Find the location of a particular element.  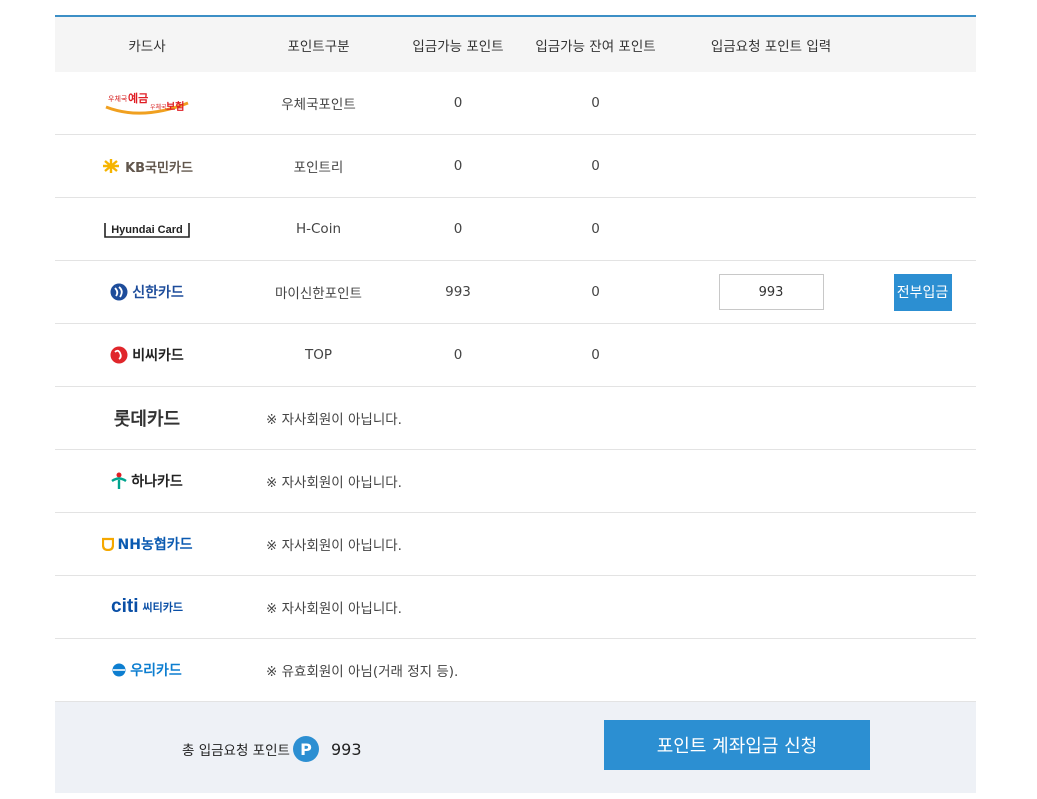

lotte-logo-text: 롯데카드 is located at coordinates (147, 419).